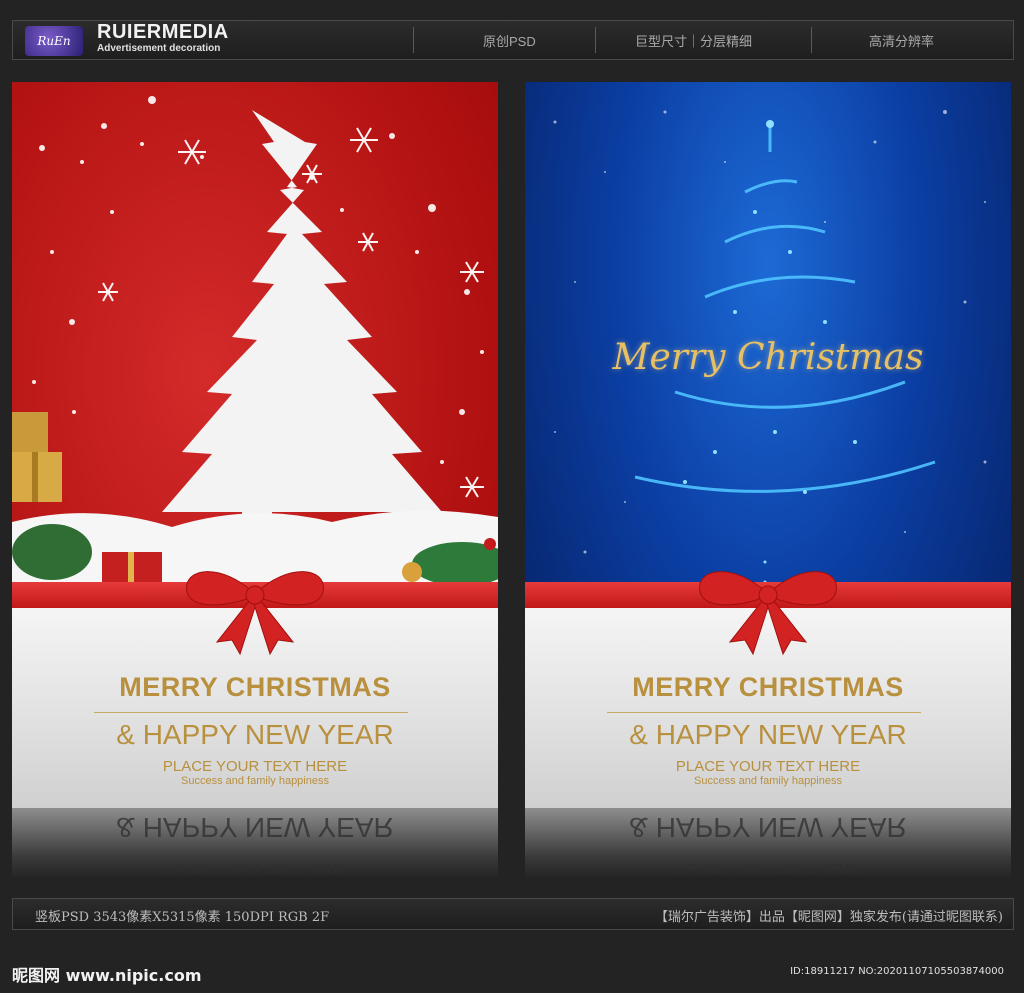 This screenshot has width=1024, height=993. What do you see at coordinates (107, 975) in the screenshot?
I see `site-watermark: 昵图网 www.nipic.com` at bounding box center [107, 975].